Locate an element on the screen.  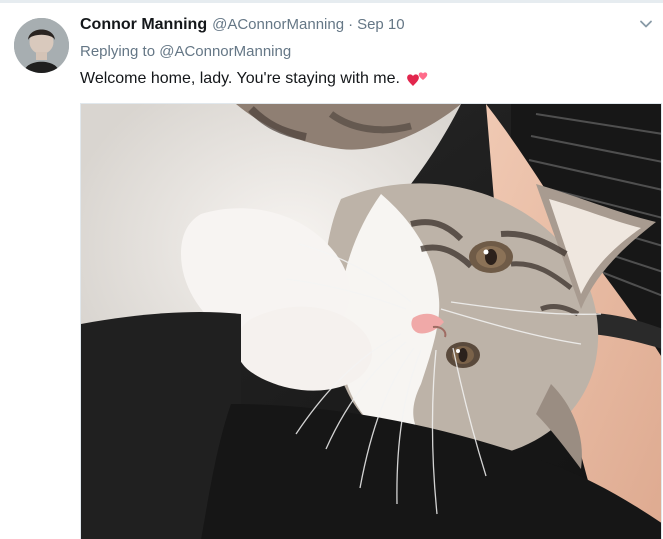
author-name: Connor Manning is located at coordinates (143, 25).